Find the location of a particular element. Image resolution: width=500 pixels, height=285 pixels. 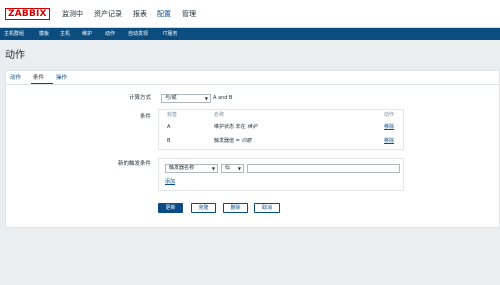

condition-name-b: 触发器值 = 问题 is located at coordinates (233, 141).